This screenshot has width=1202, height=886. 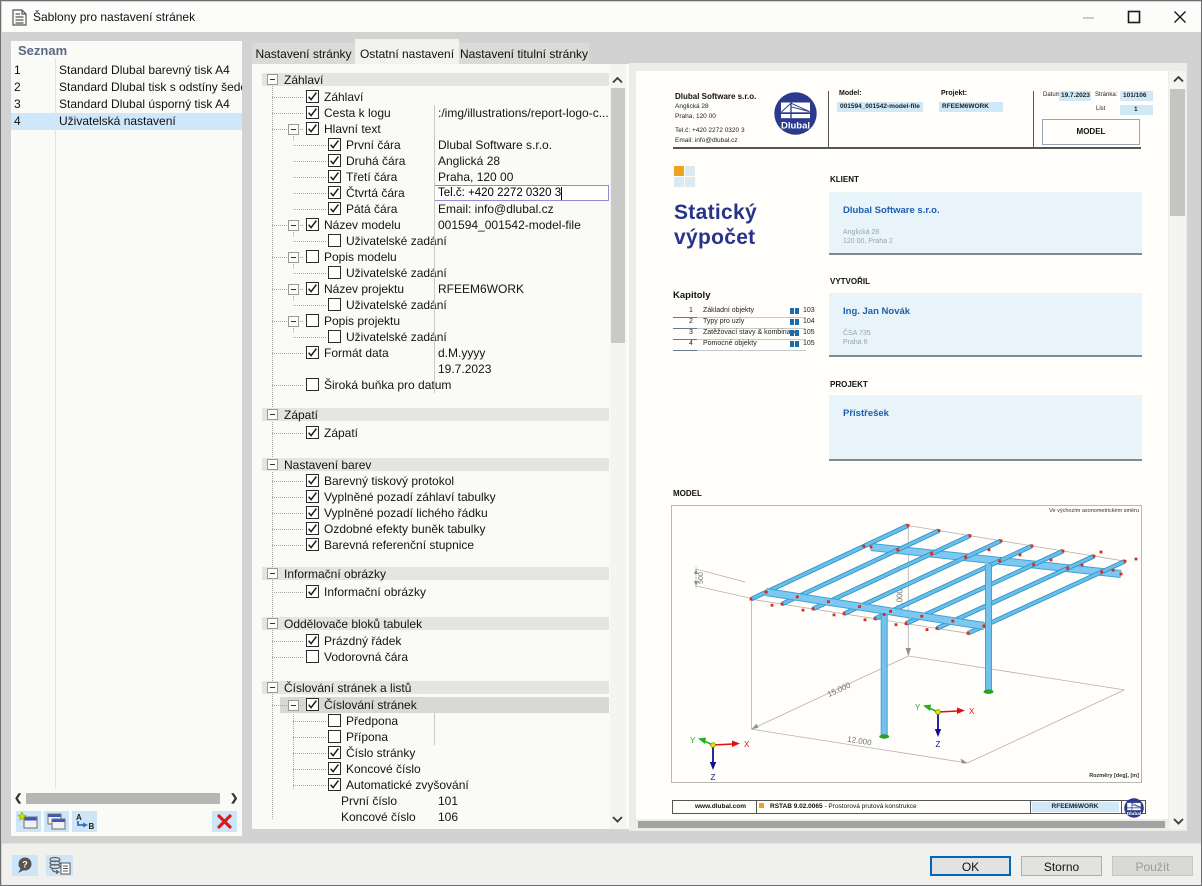 What do you see at coordinates (701, 578) in the screenshot?
I see `svg-text: 500` at bounding box center [701, 578].